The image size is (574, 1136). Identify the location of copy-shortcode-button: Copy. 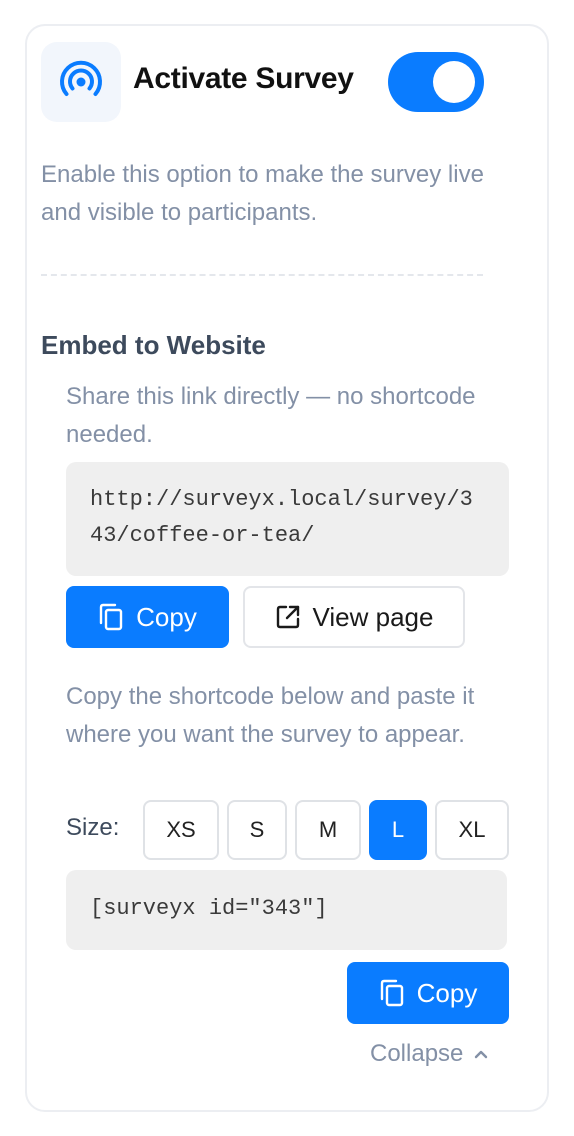
(428, 993).